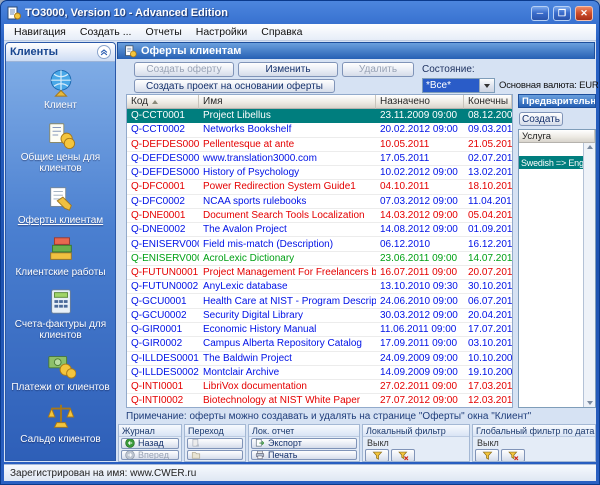 This screenshot has height=485, width=600. What do you see at coordinates (304, 454) in the screenshot?
I see `print-button: Печать` at bounding box center [304, 454].